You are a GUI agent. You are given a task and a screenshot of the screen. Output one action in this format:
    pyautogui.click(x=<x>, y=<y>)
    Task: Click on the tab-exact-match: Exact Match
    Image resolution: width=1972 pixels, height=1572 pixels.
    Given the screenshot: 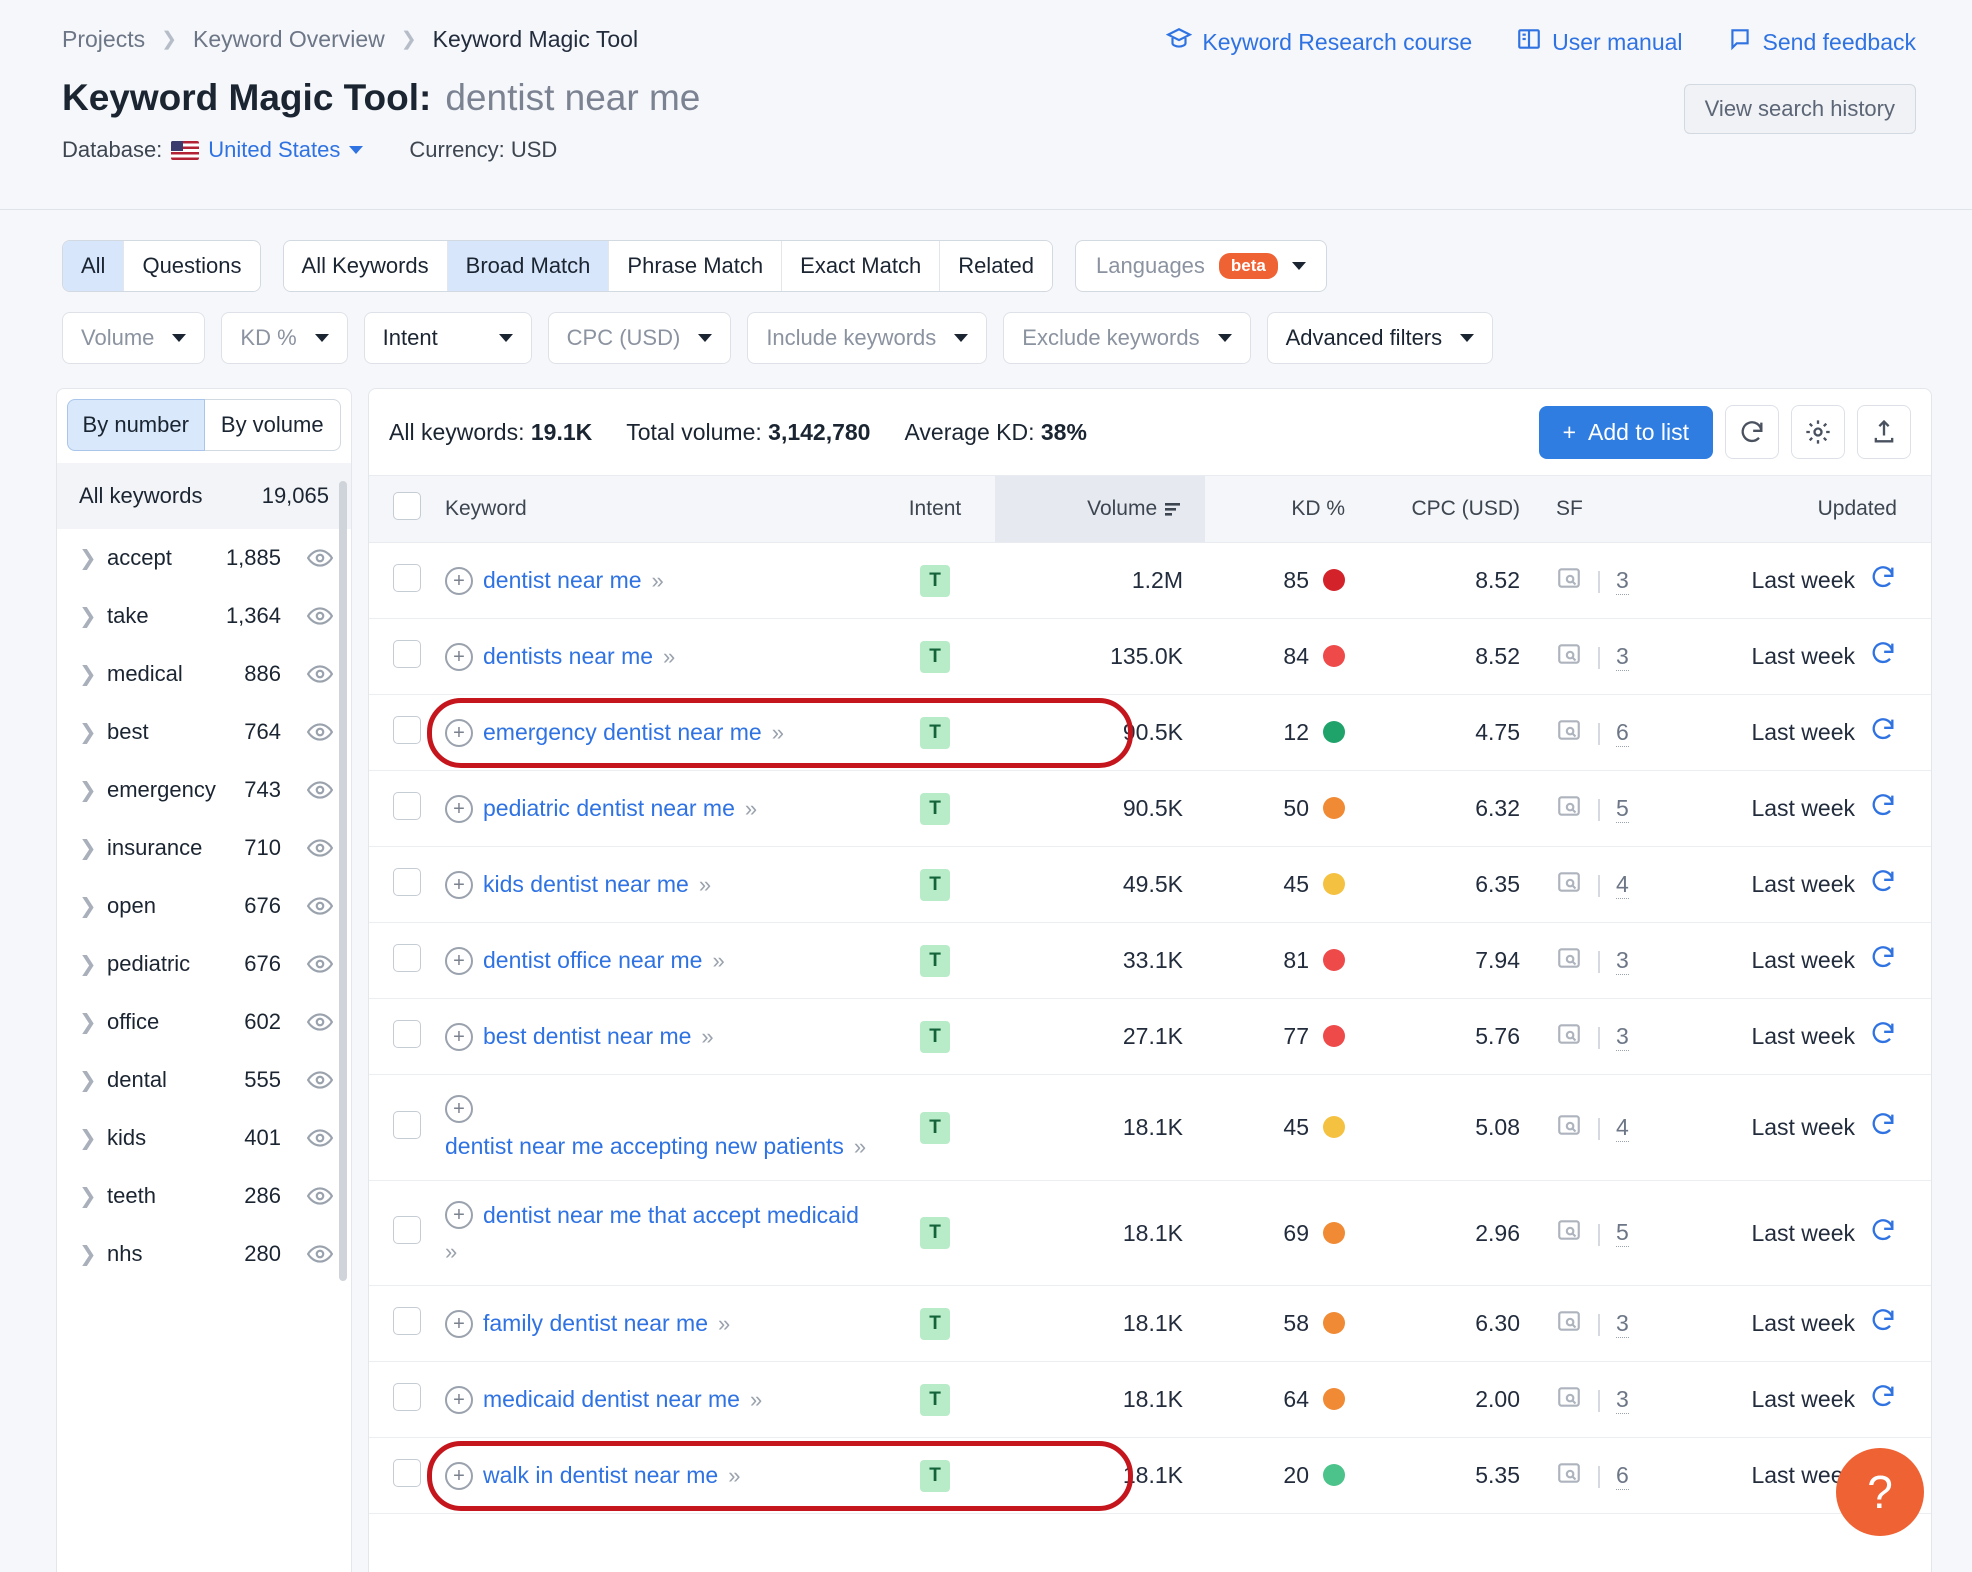 What is the action you would take?
    pyautogui.click(x=861, y=266)
    